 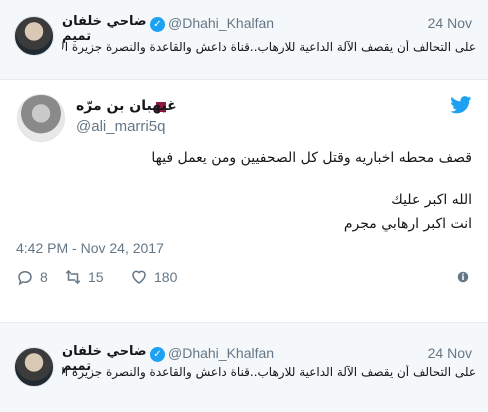 I want to click on like-button: 180, so click(x=153, y=277).